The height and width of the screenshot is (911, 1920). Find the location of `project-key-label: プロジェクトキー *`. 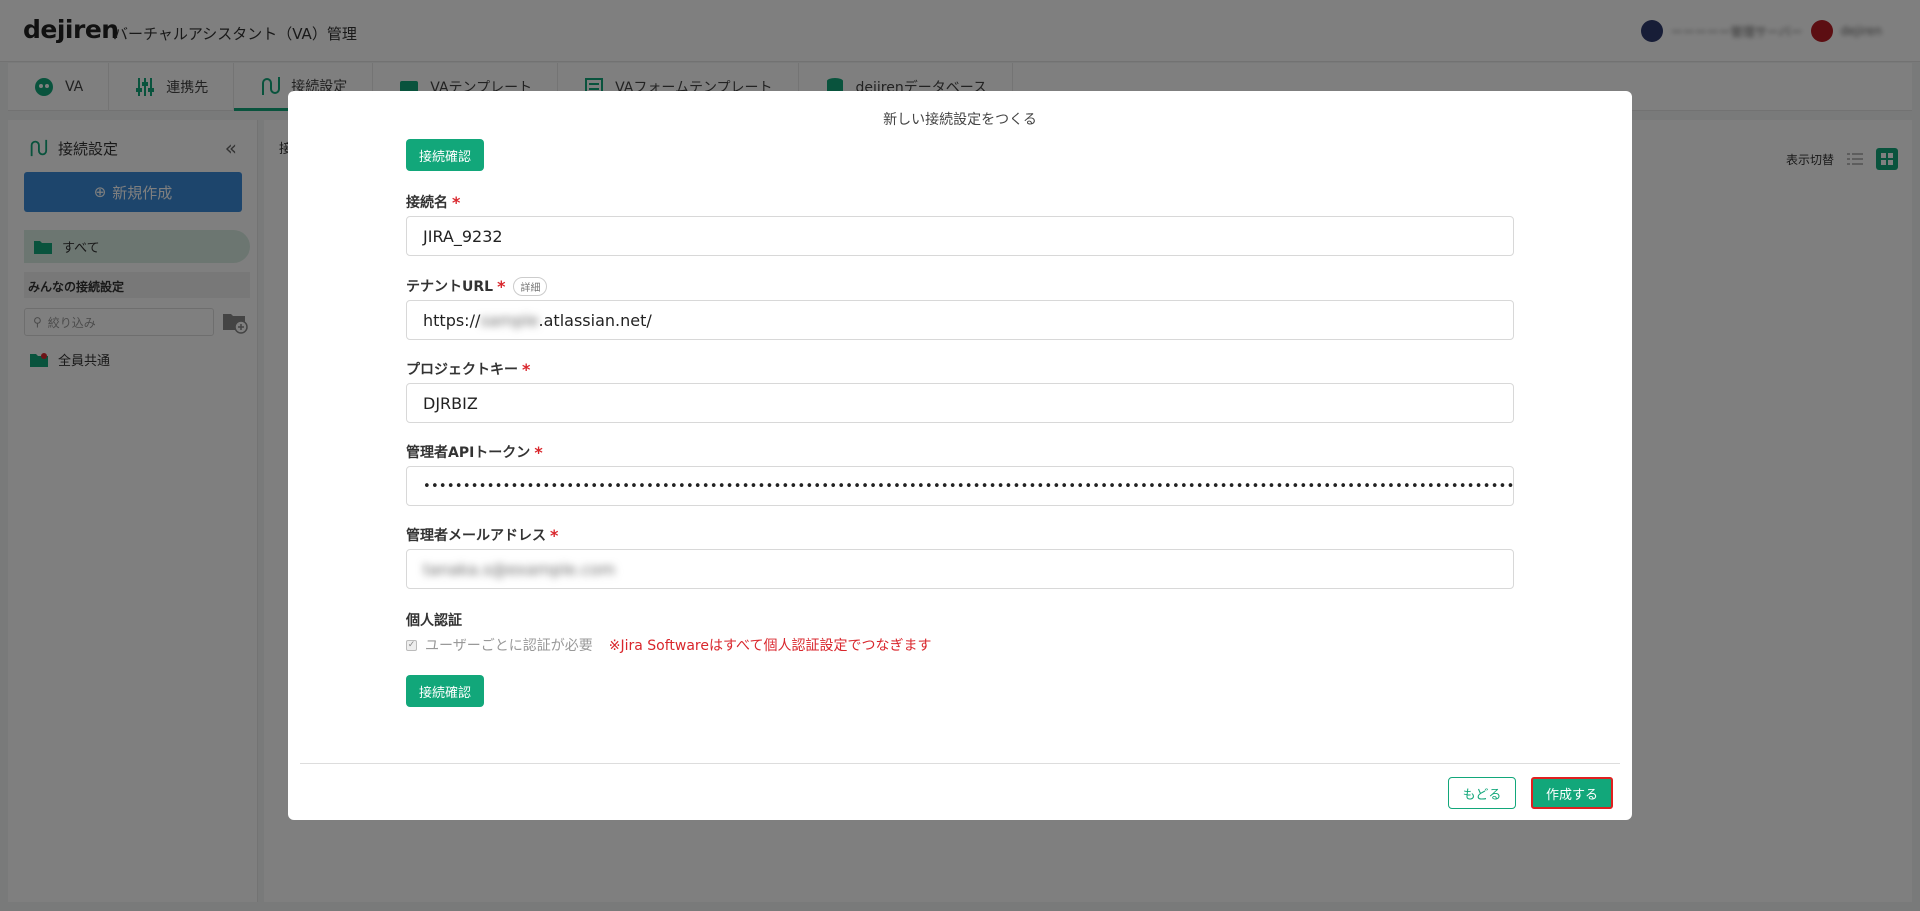

project-key-label: プロジェクトキー * is located at coordinates (468, 369).